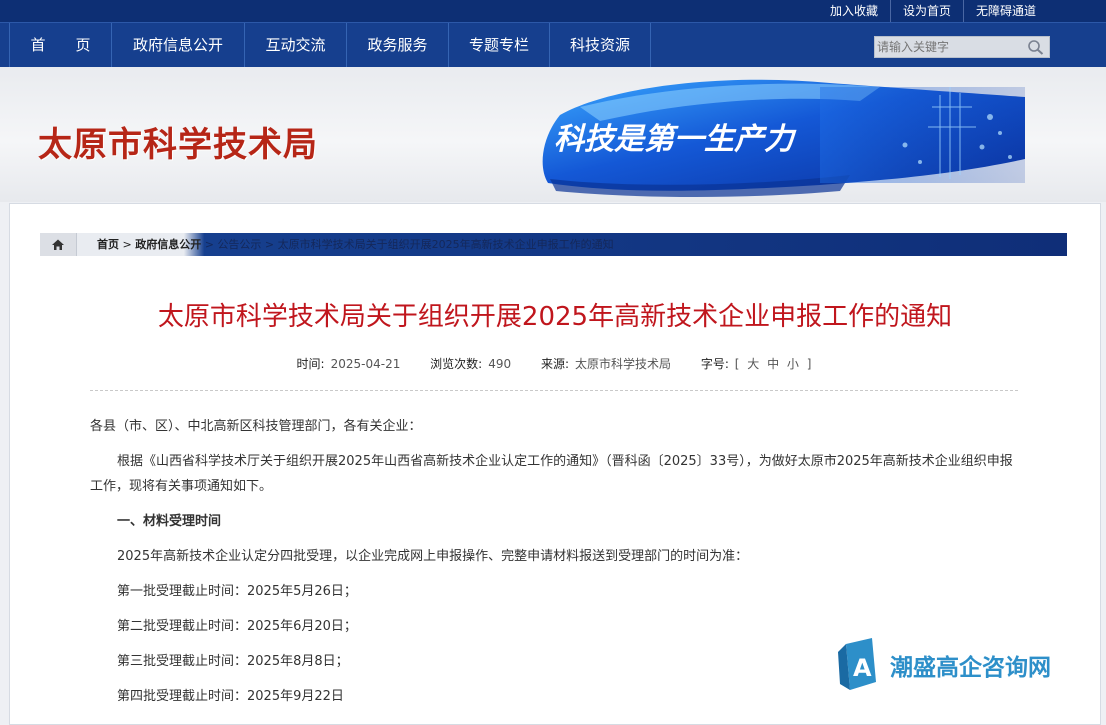 This screenshot has width=1106, height=725. What do you see at coordinates (1036, 47) in the screenshot?
I see `search-icon` at bounding box center [1036, 47].